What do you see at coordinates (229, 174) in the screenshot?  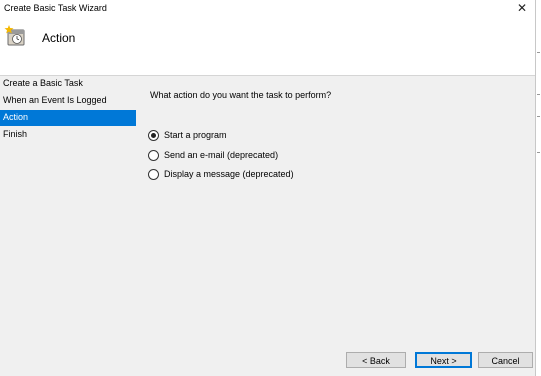 I see `option-label: Display a message (deprecated)` at bounding box center [229, 174].